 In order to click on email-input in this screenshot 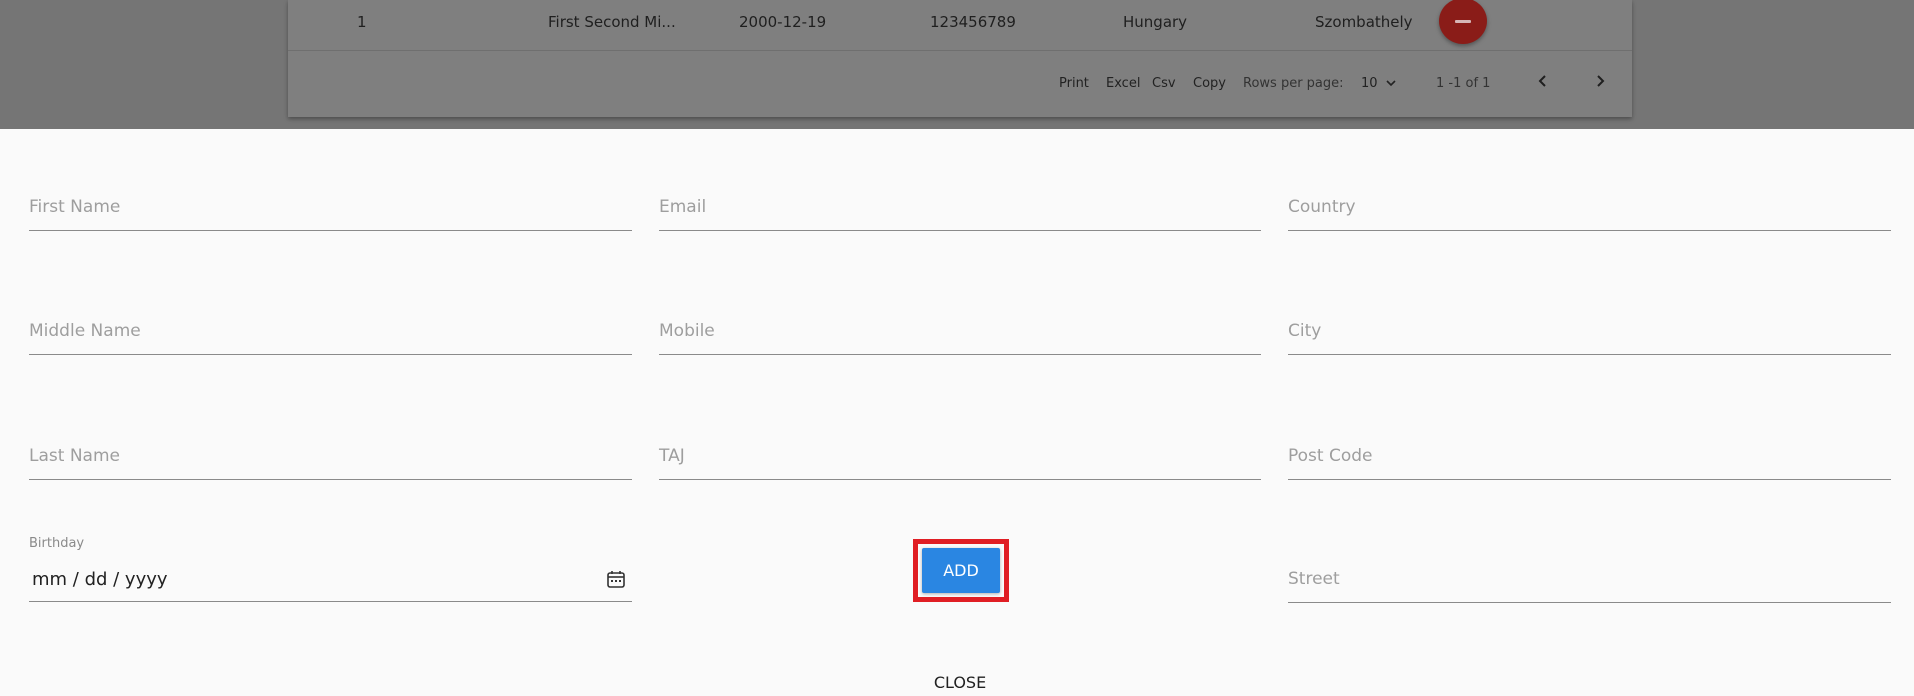, I will do `click(960, 210)`.